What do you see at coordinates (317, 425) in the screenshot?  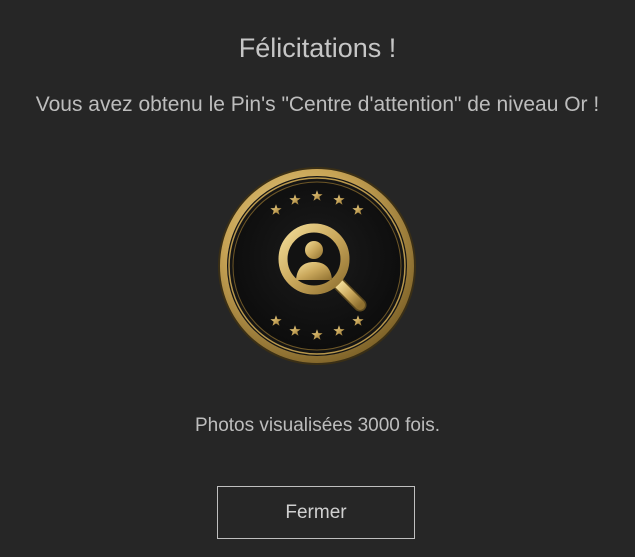 I see `achievement-stat: Photos visualisées 3000 fois.` at bounding box center [317, 425].